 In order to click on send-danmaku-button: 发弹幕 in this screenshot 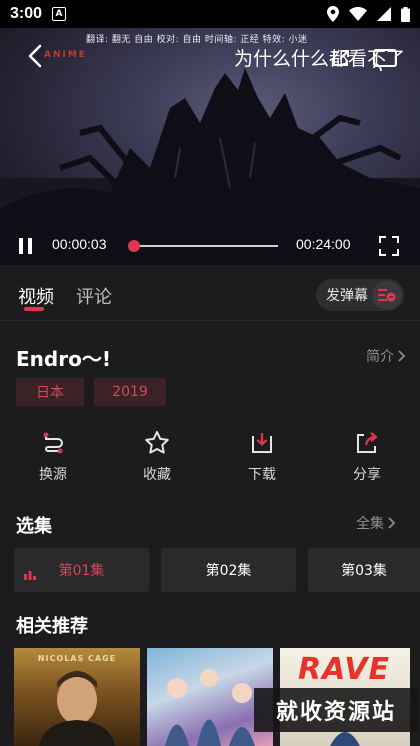, I will do `click(360, 295)`.